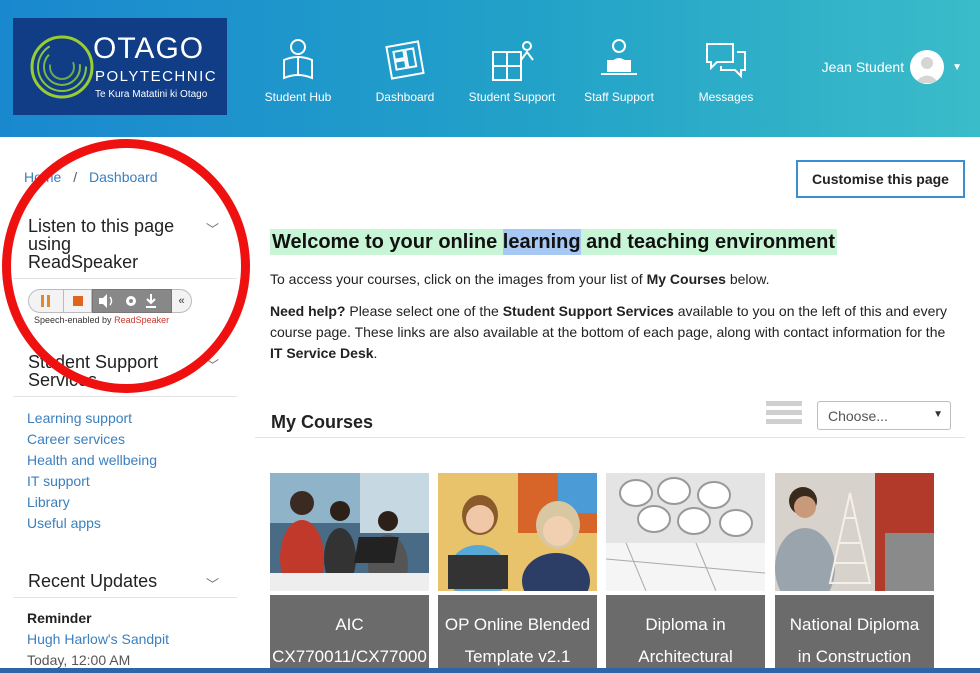 Image resolution: width=980 pixels, height=673 pixels. Describe the element at coordinates (92, 418) in the screenshot. I see `link-learning-support: Learning support` at that location.